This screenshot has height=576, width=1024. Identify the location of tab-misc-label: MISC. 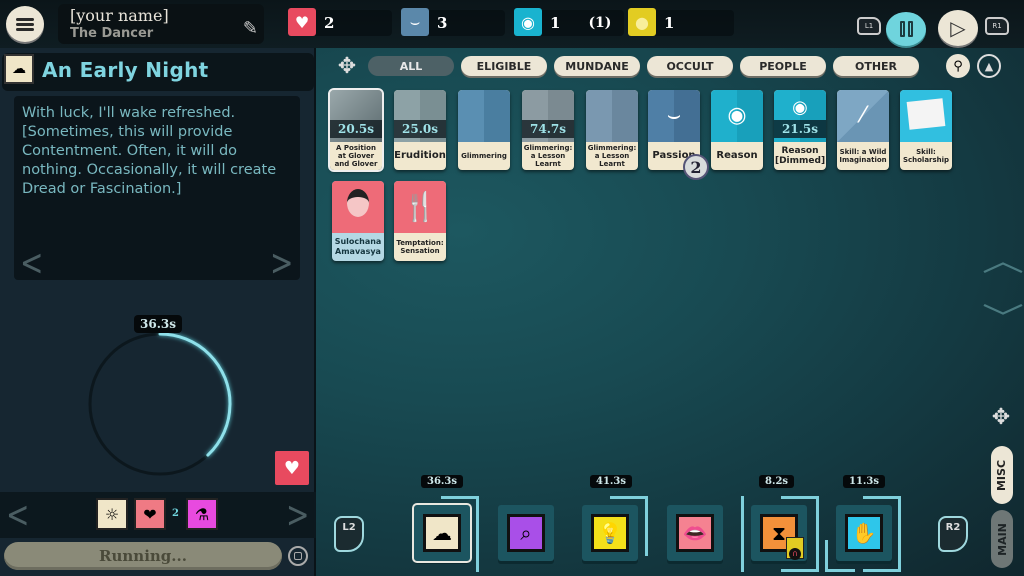
(1002, 475).